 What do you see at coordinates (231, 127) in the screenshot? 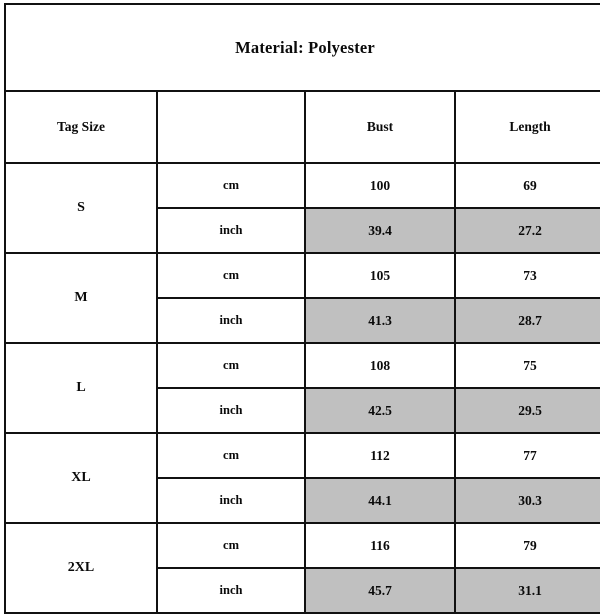
I see `column-header-unit` at bounding box center [231, 127].